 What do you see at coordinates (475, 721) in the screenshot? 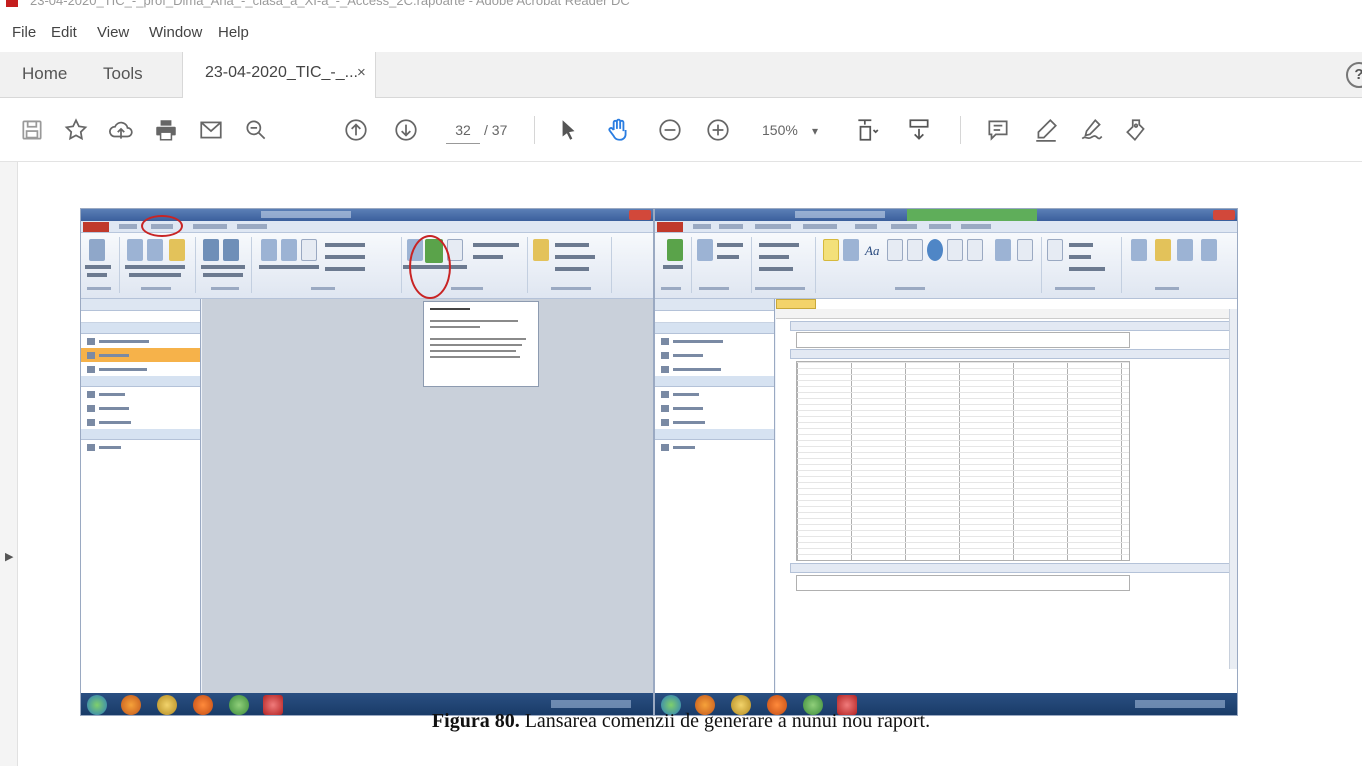
I see `figure-caption-label: Figura 80.` at bounding box center [475, 721].